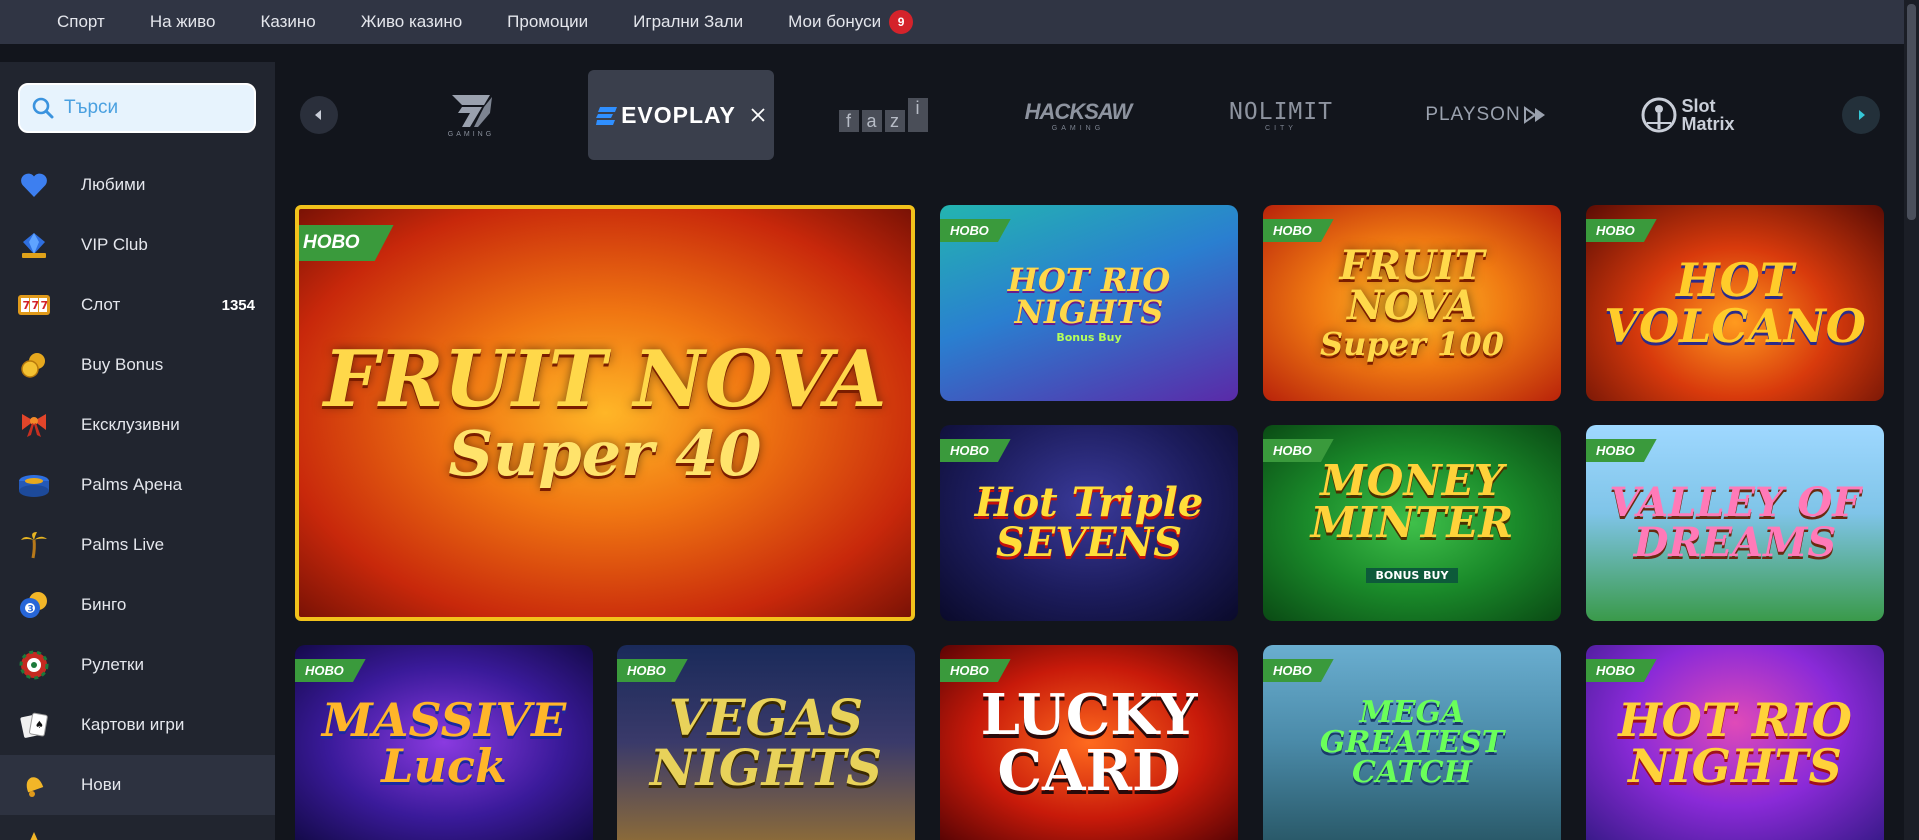 Image resolution: width=1919 pixels, height=840 pixels. What do you see at coordinates (758, 115) in the screenshot?
I see `close-icon` at bounding box center [758, 115].